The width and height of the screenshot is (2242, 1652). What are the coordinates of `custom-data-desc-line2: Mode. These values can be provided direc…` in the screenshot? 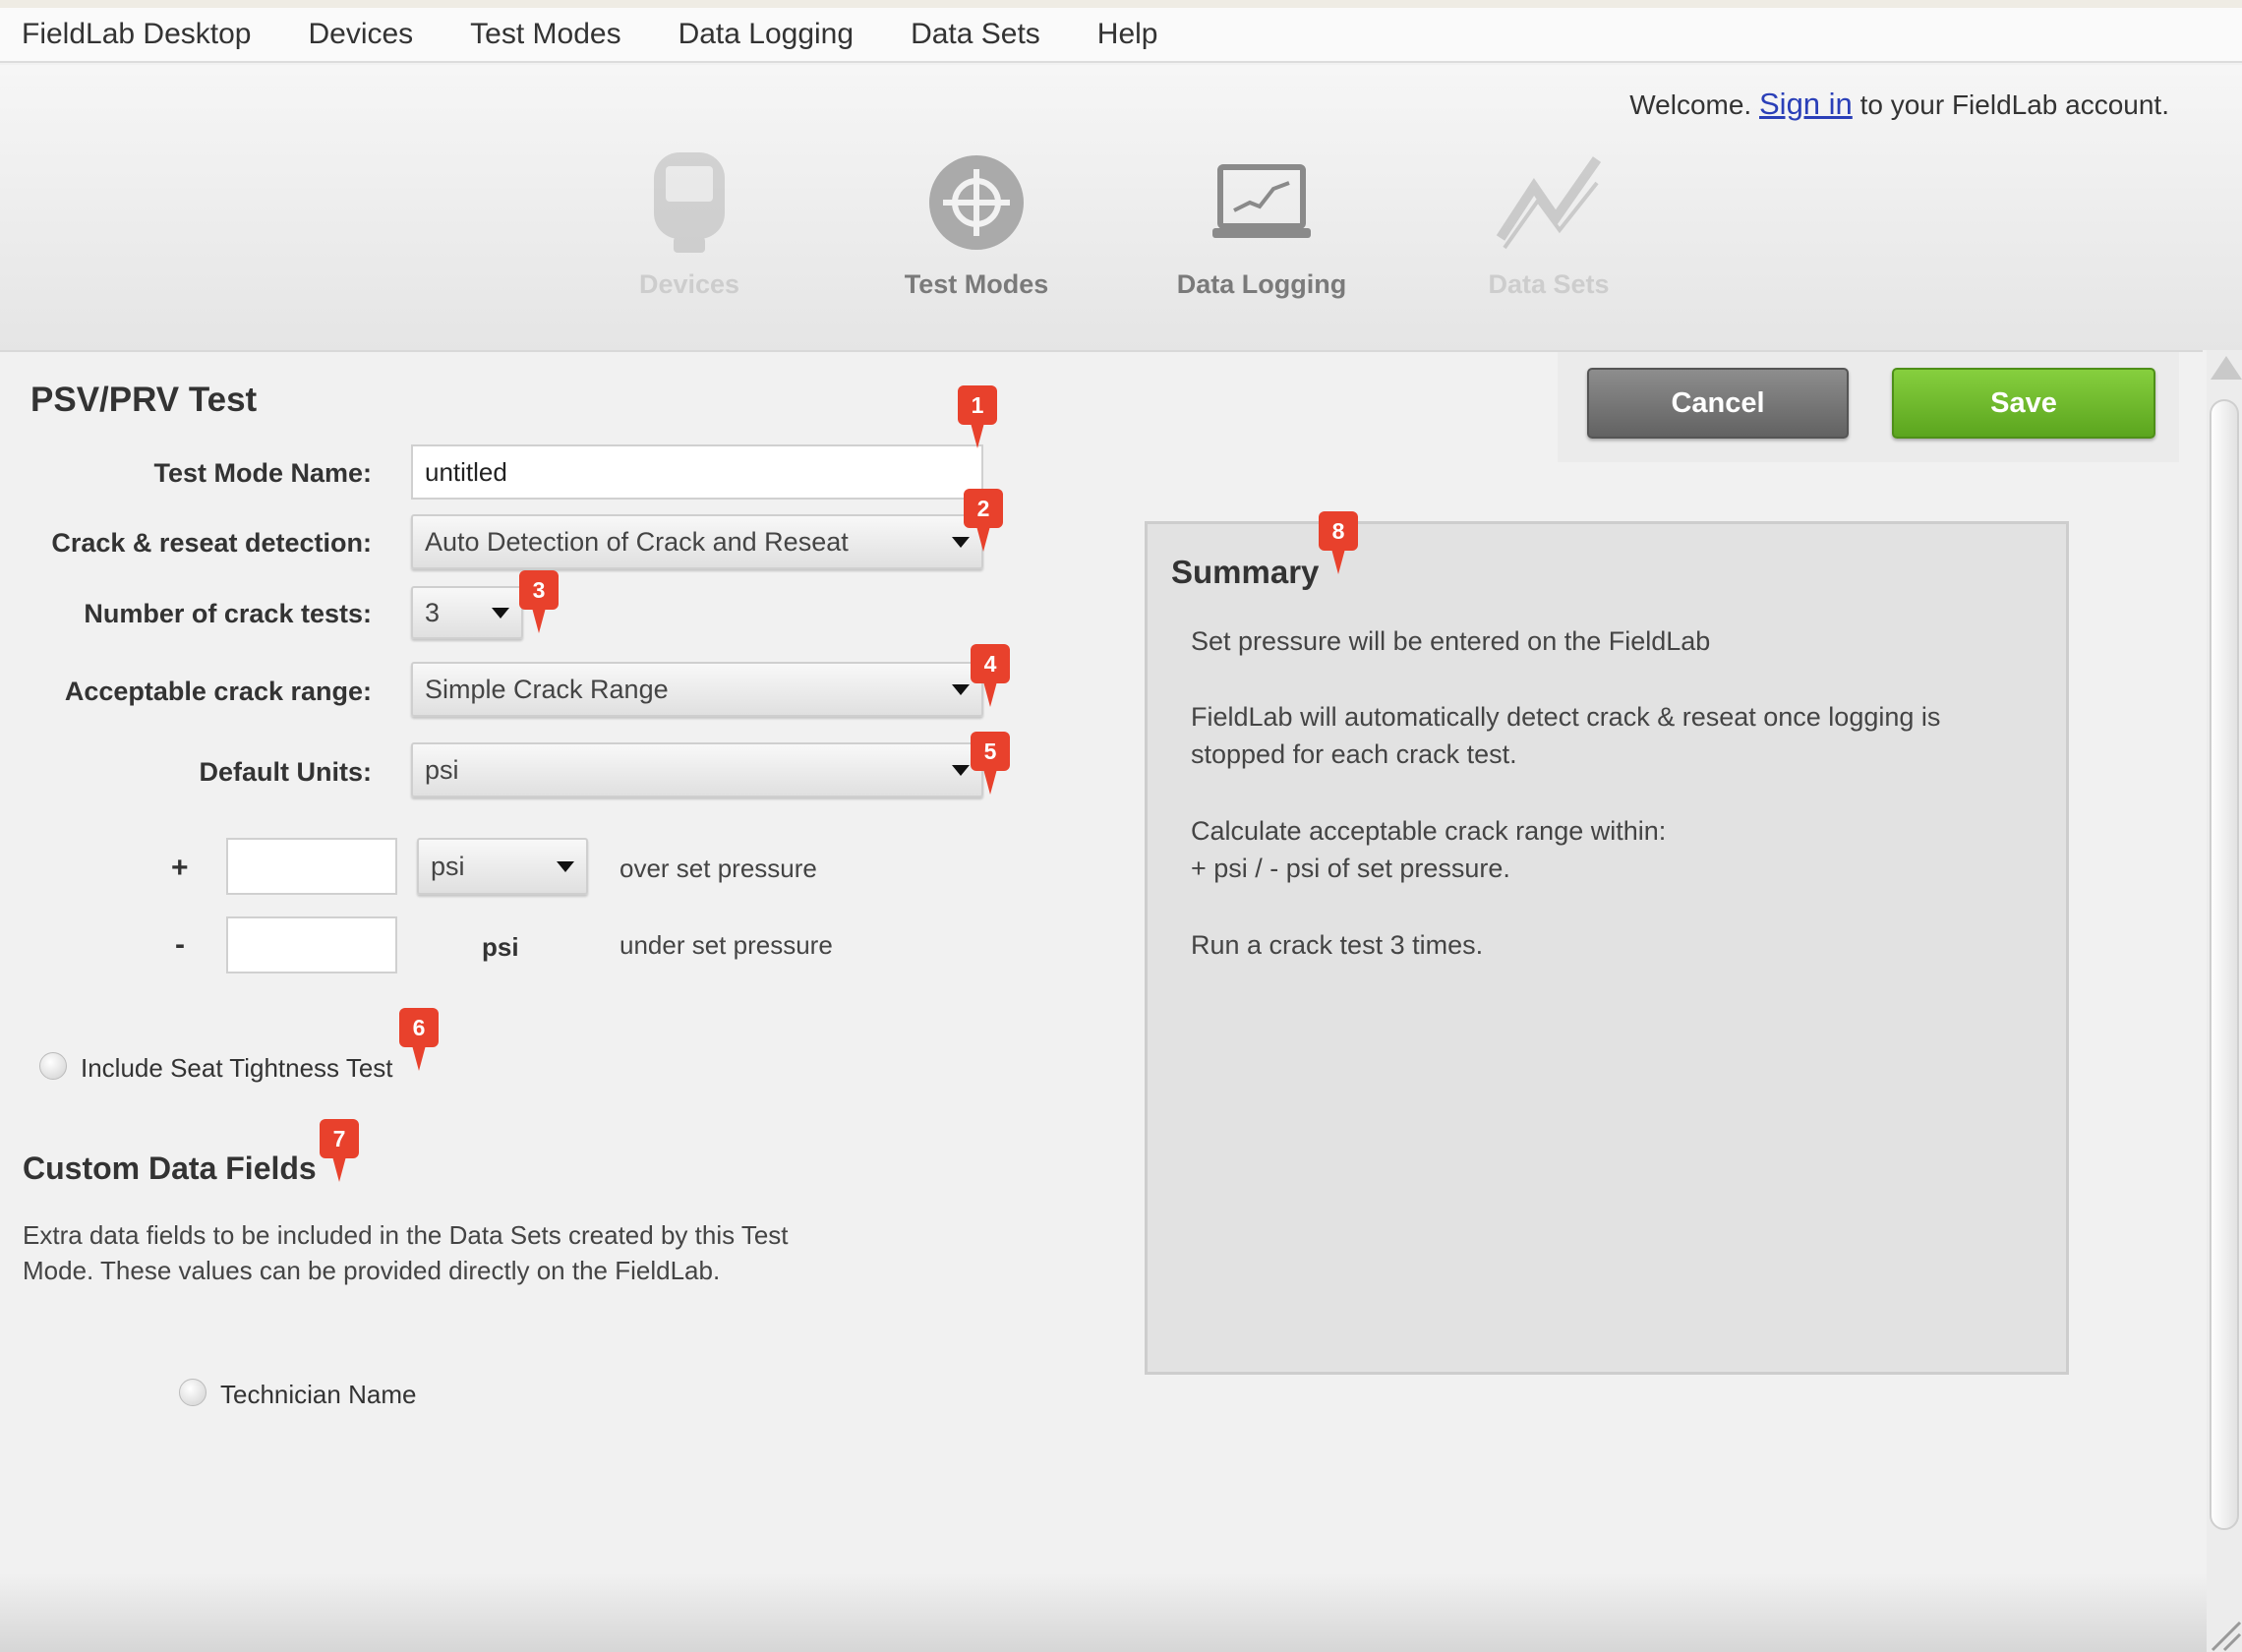 It's located at (372, 1270).